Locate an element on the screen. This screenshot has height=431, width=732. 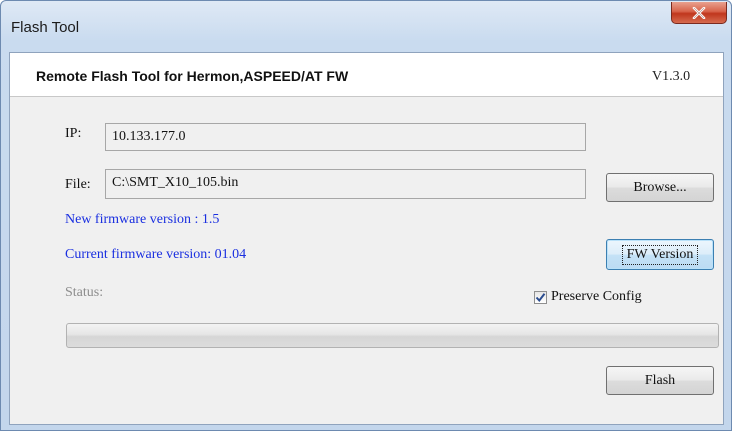
flash-progress-bar is located at coordinates (392, 335).